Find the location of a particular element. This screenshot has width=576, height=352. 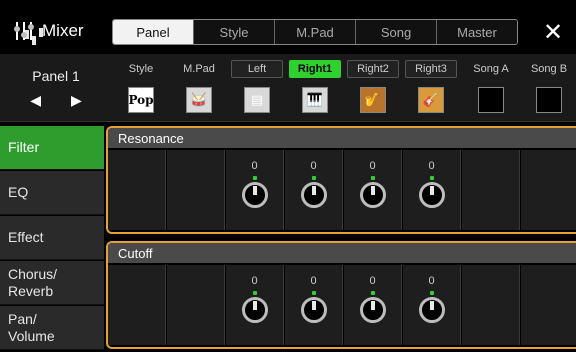

part-label: Right3 is located at coordinates (431, 69).